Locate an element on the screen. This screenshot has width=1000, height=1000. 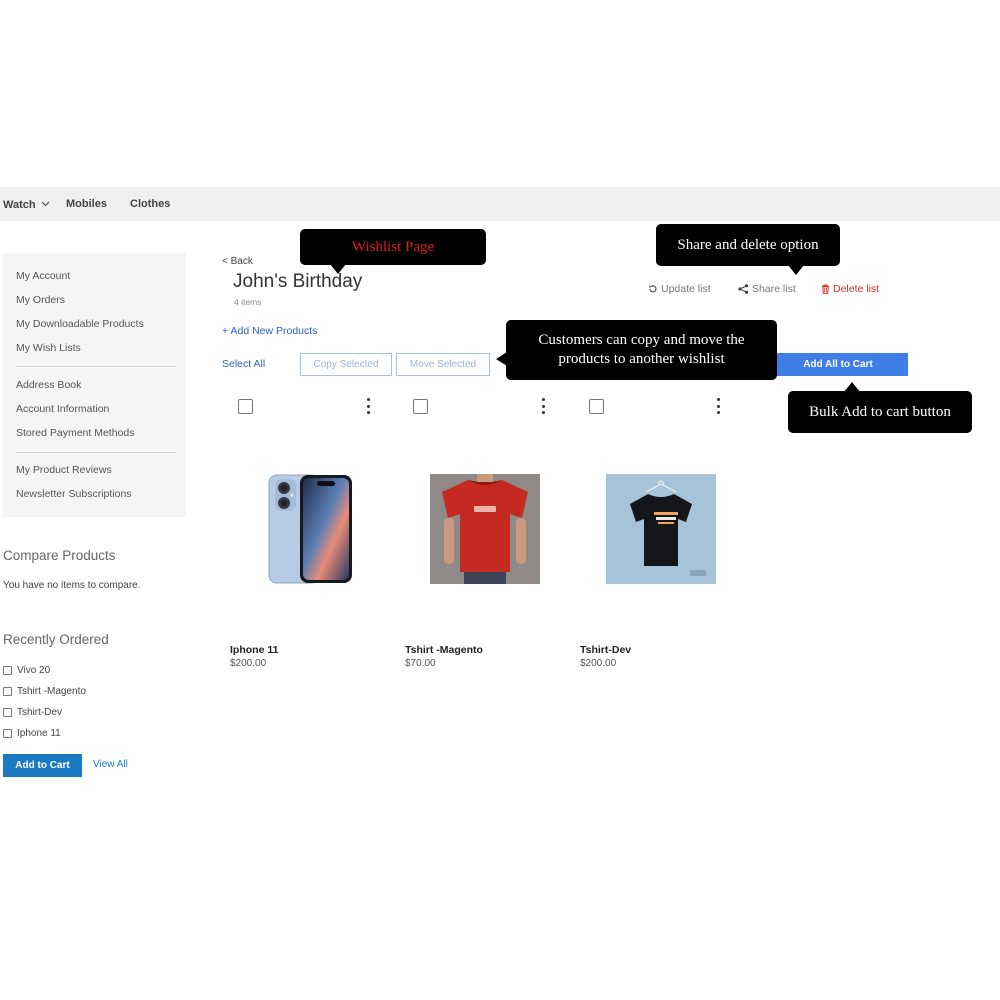
callout-bulk-add: Bulk Add to cart button is located at coordinates (880, 407).